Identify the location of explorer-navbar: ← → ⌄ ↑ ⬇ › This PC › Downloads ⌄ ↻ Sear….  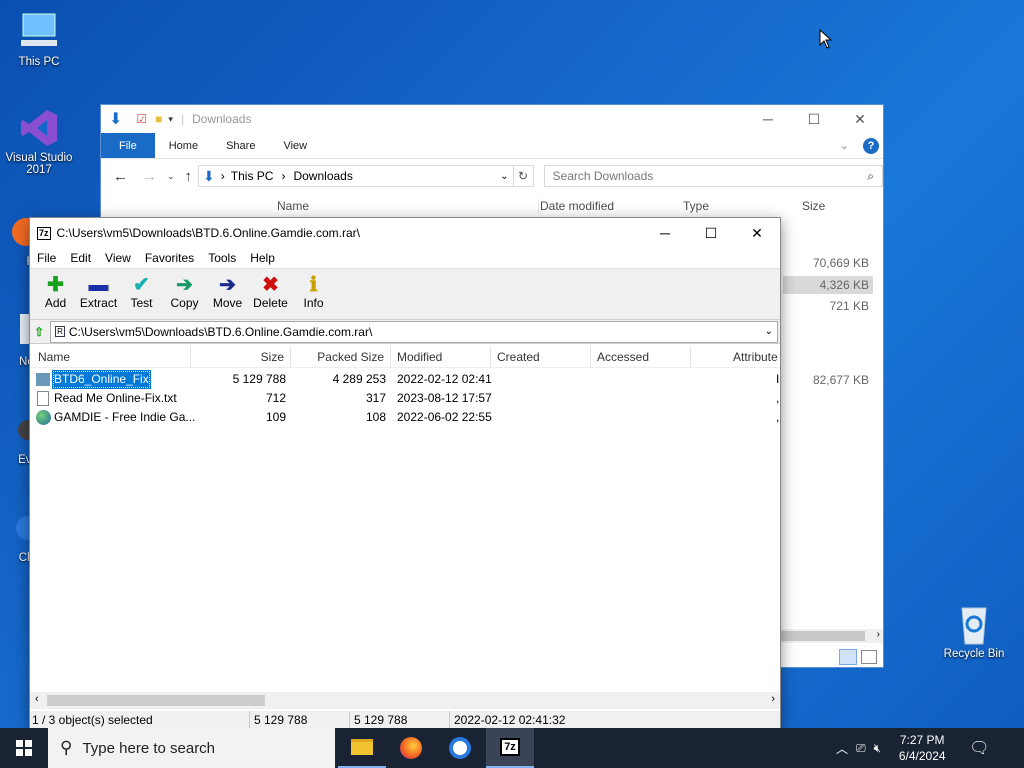
(492, 176).